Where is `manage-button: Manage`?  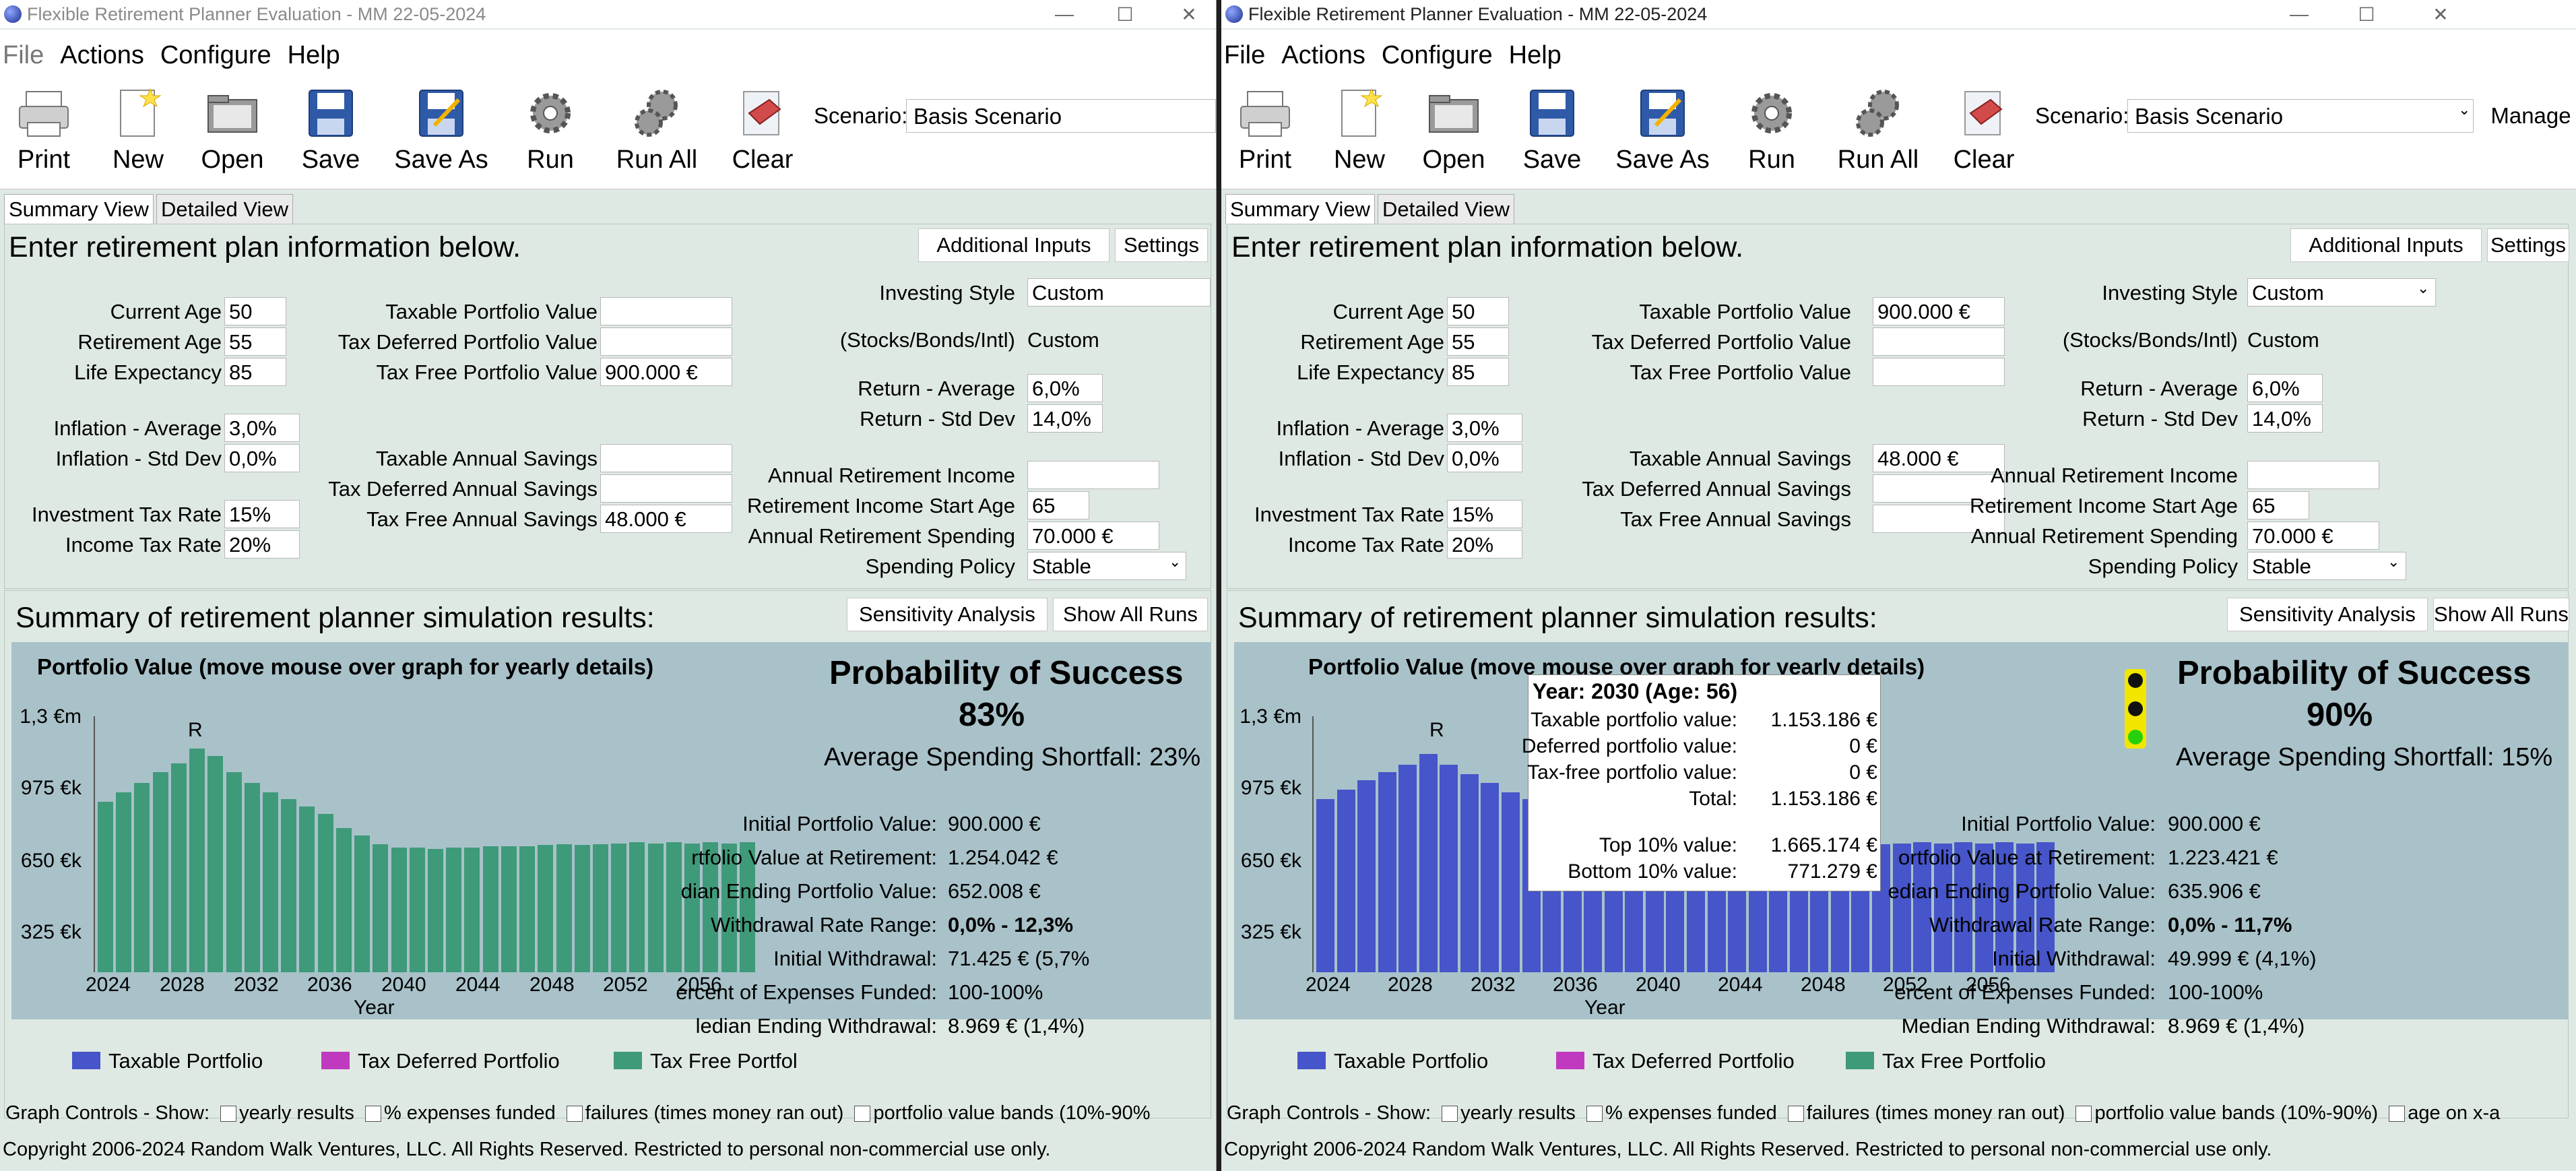
manage-button: Manage is located at coordinates (2530, 116).